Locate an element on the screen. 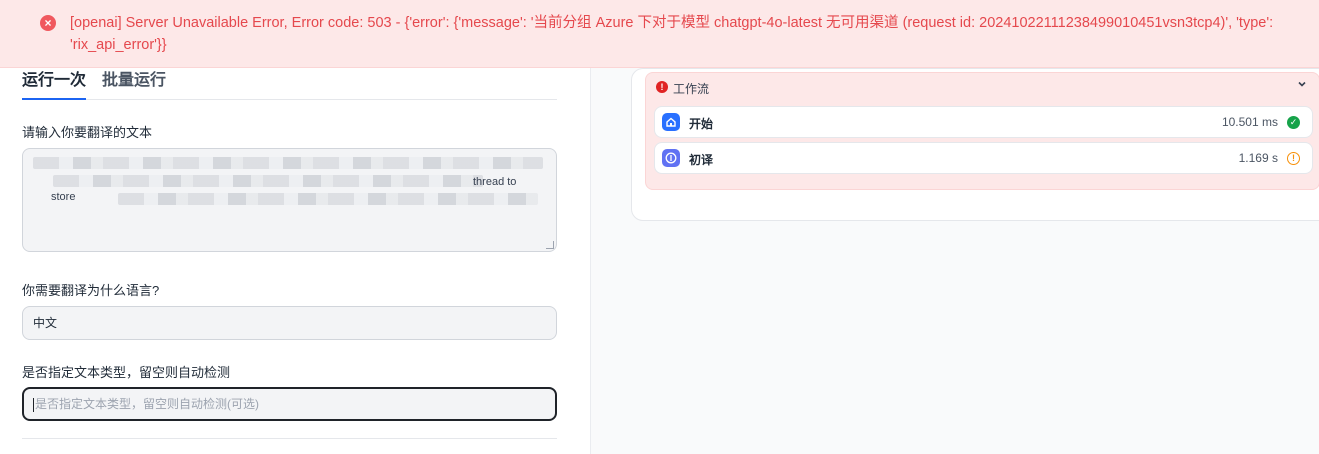 This screenshot has width=1319, height=454. workflow-node-row: 开始 10.501 ms ✓ is located at coordinates (983, 122).